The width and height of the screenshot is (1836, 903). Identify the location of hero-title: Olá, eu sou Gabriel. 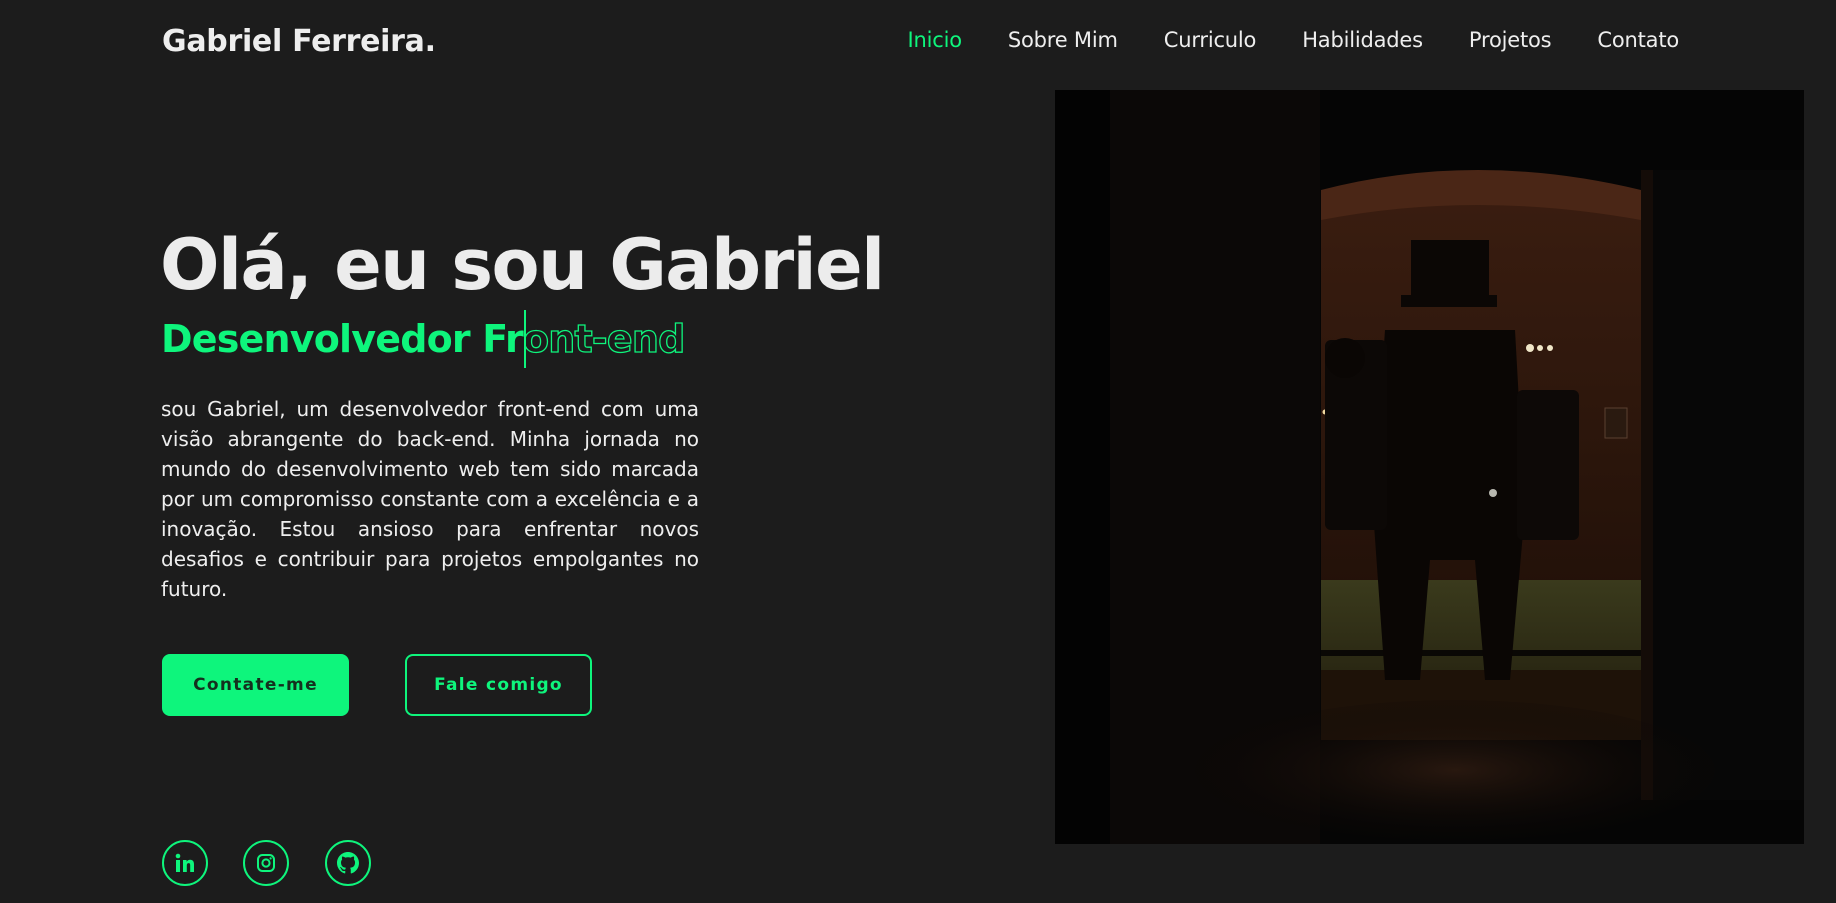
(522, 265).